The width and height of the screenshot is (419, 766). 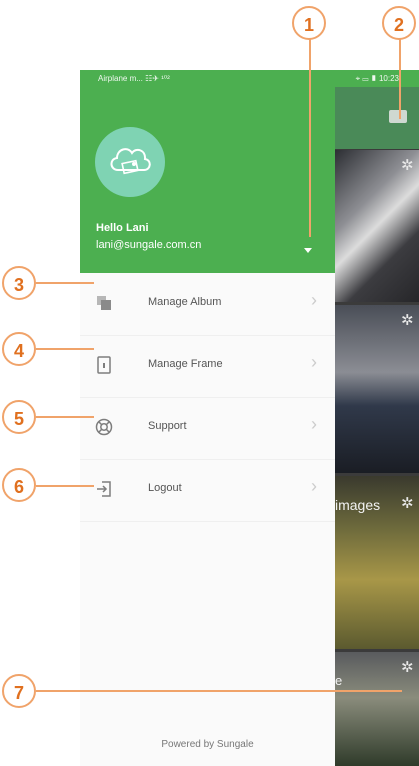 What do you see at coordinates (104, 303) in the screenshot?
I see `album-icon` at bounding box center [104, 303].